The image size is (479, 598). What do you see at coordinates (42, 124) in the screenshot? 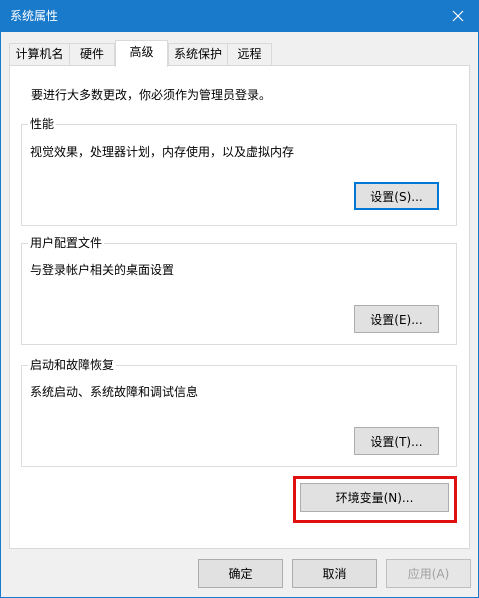
I see `performance-label: 性能` at bounding box center [42, 124].